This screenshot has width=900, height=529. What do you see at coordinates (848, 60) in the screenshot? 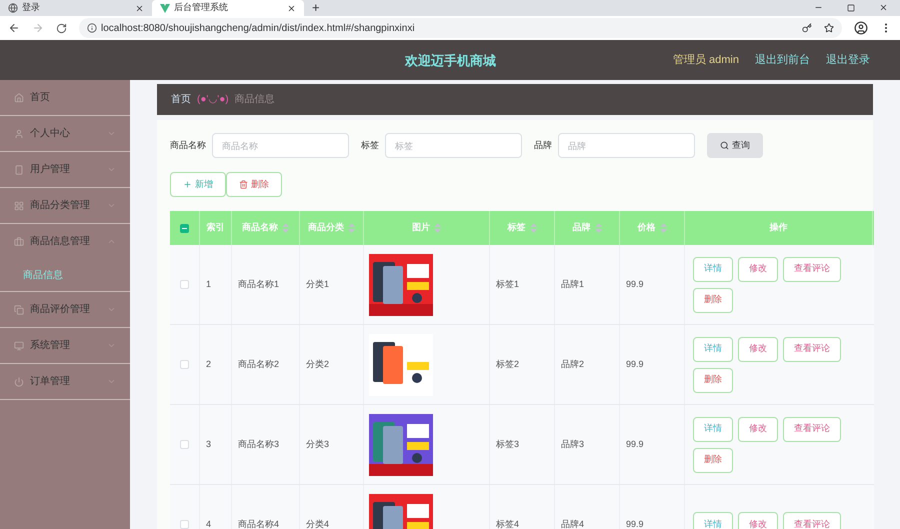
I see `header-link: 退出登录` at bounding box center [848, 60].